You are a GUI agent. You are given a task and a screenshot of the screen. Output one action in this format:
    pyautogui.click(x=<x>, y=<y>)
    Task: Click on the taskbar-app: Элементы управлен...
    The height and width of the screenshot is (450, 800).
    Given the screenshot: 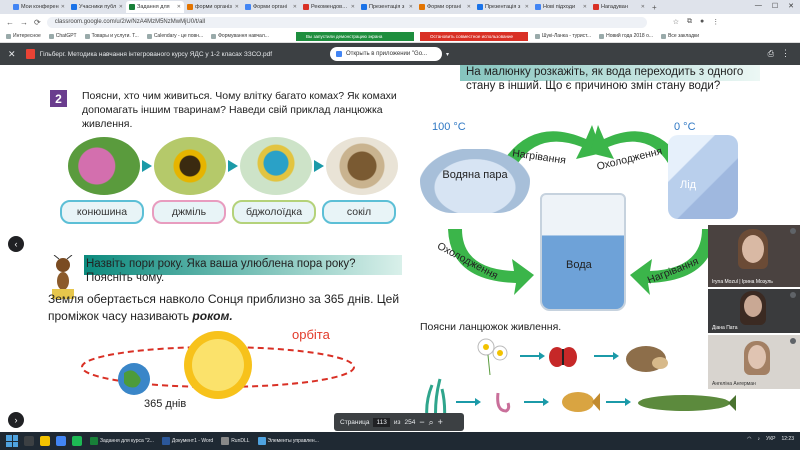 What is the action you would take?
    pyautogui.click(x=288, y=441)
    